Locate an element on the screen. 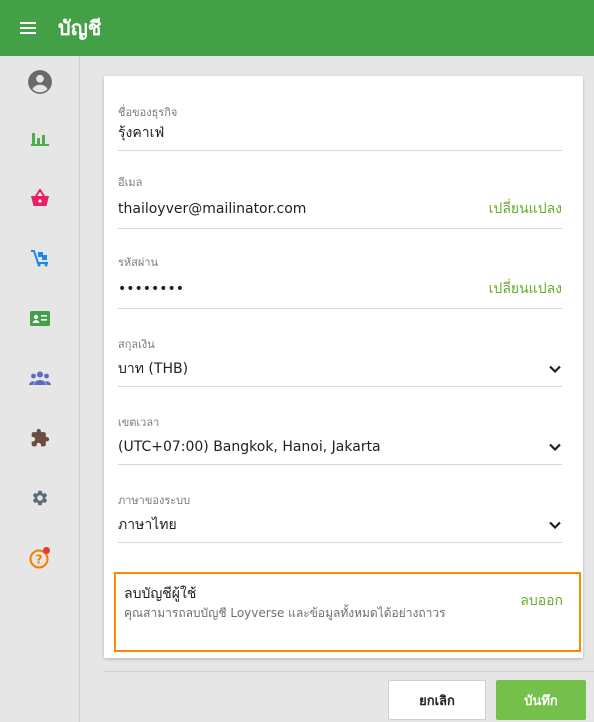 The height and width of the screenshot is (722, 594). sidebar-item-settings is located at coordinates (39, 498).